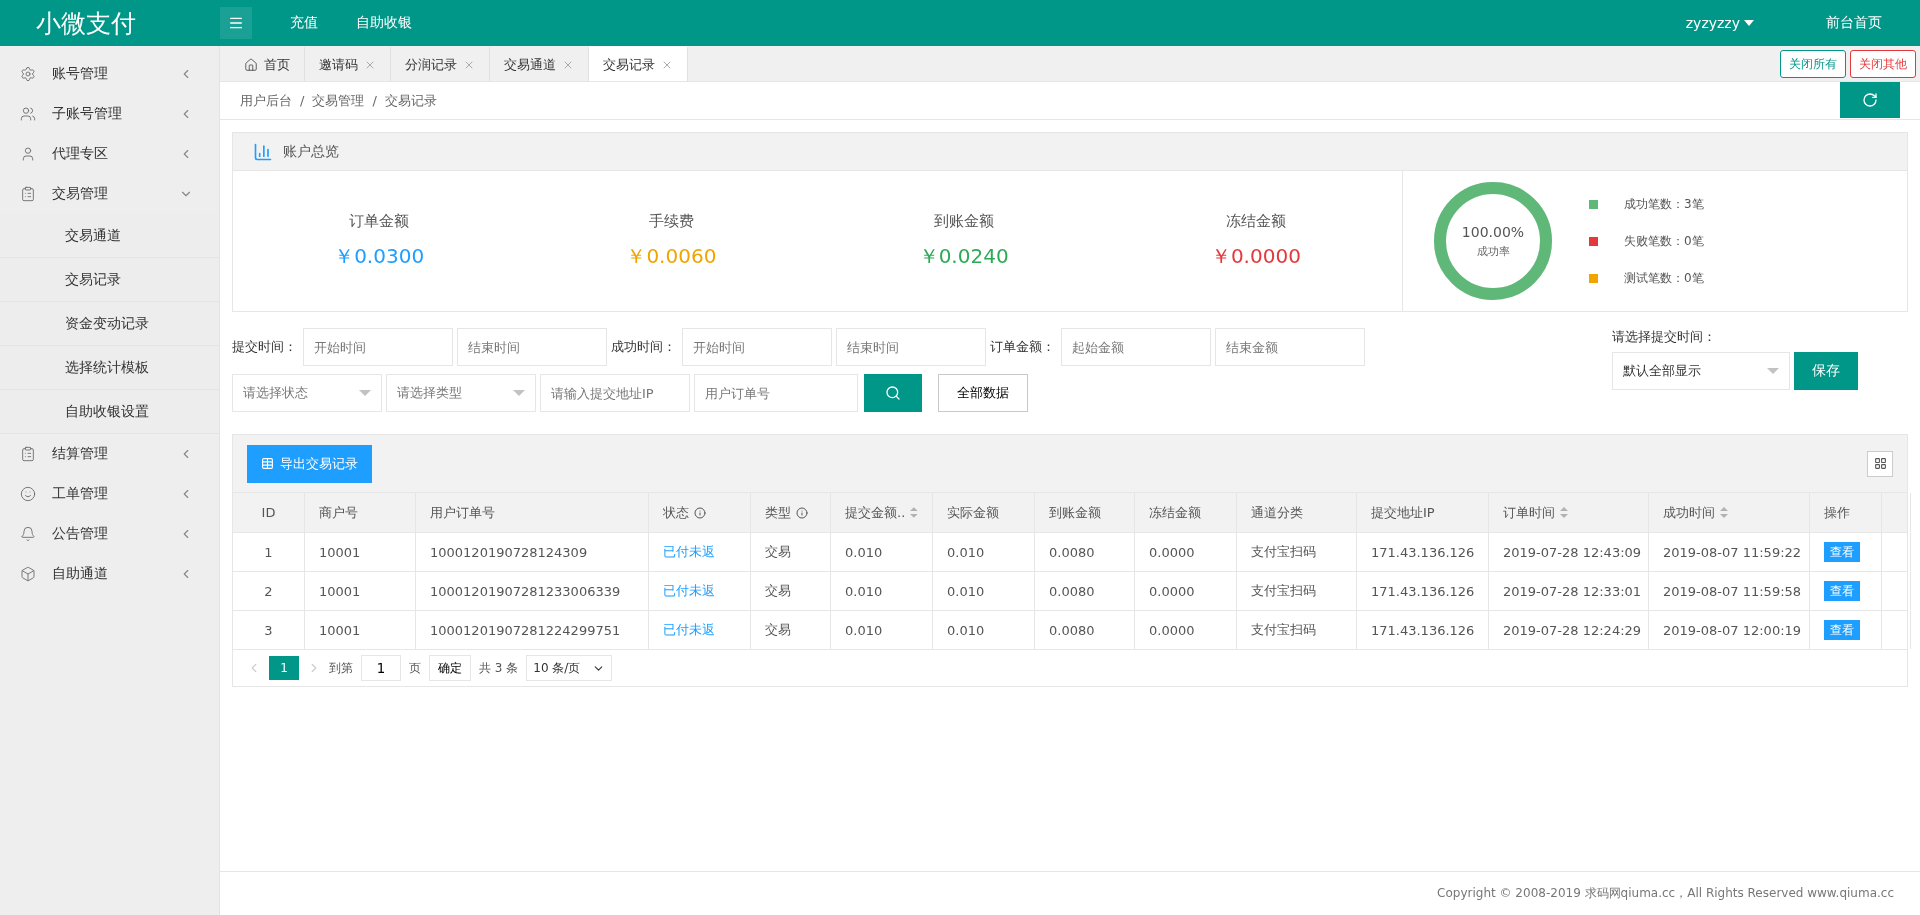 Image resolution: width=1920 pixels, height=915 pixels. I want to click on time-select: 默认全部显示, so click(1701, 371).